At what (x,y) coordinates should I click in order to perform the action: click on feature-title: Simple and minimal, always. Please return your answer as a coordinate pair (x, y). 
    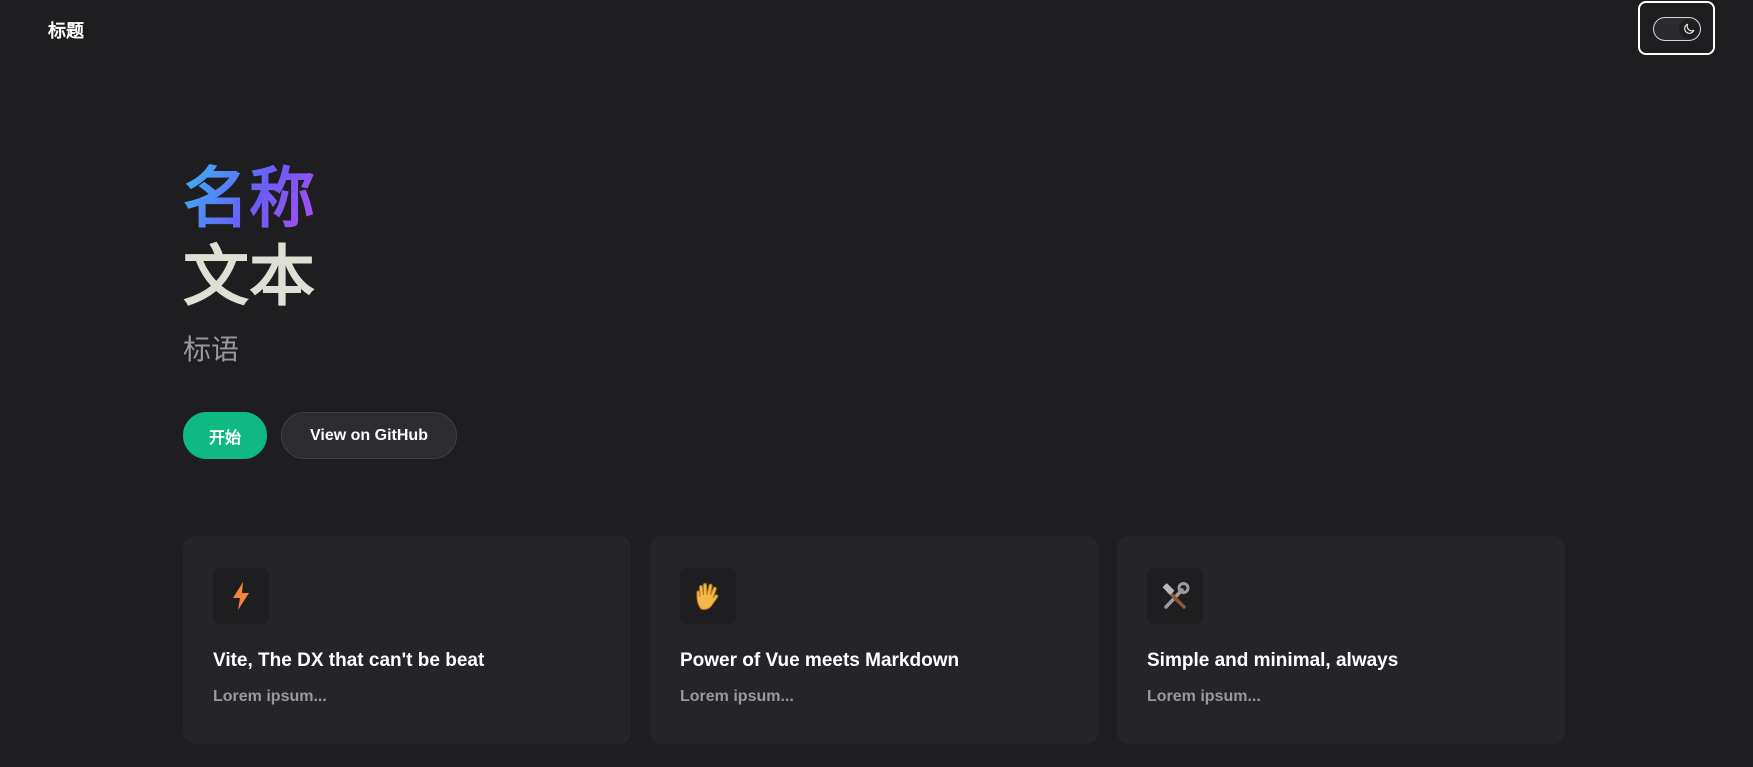
    Looking at the image, I should click on (1273, 660).